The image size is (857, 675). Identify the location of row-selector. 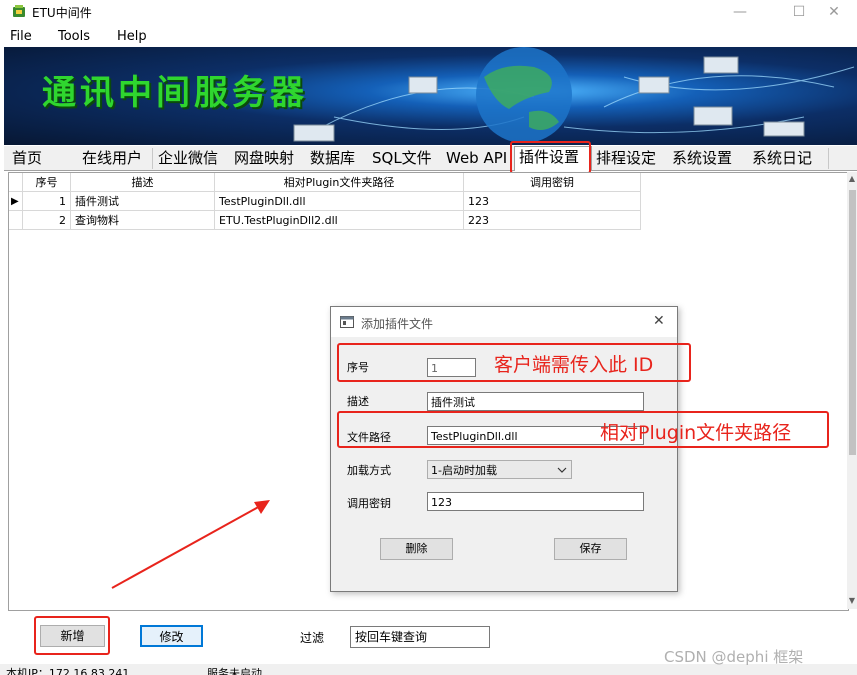
(16, 220).